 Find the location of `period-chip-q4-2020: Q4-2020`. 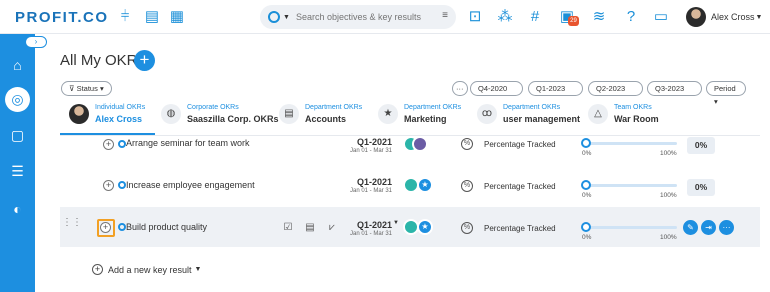

period-chip-q4-2020: Q4-2020 is located at coordinates (496, 88).